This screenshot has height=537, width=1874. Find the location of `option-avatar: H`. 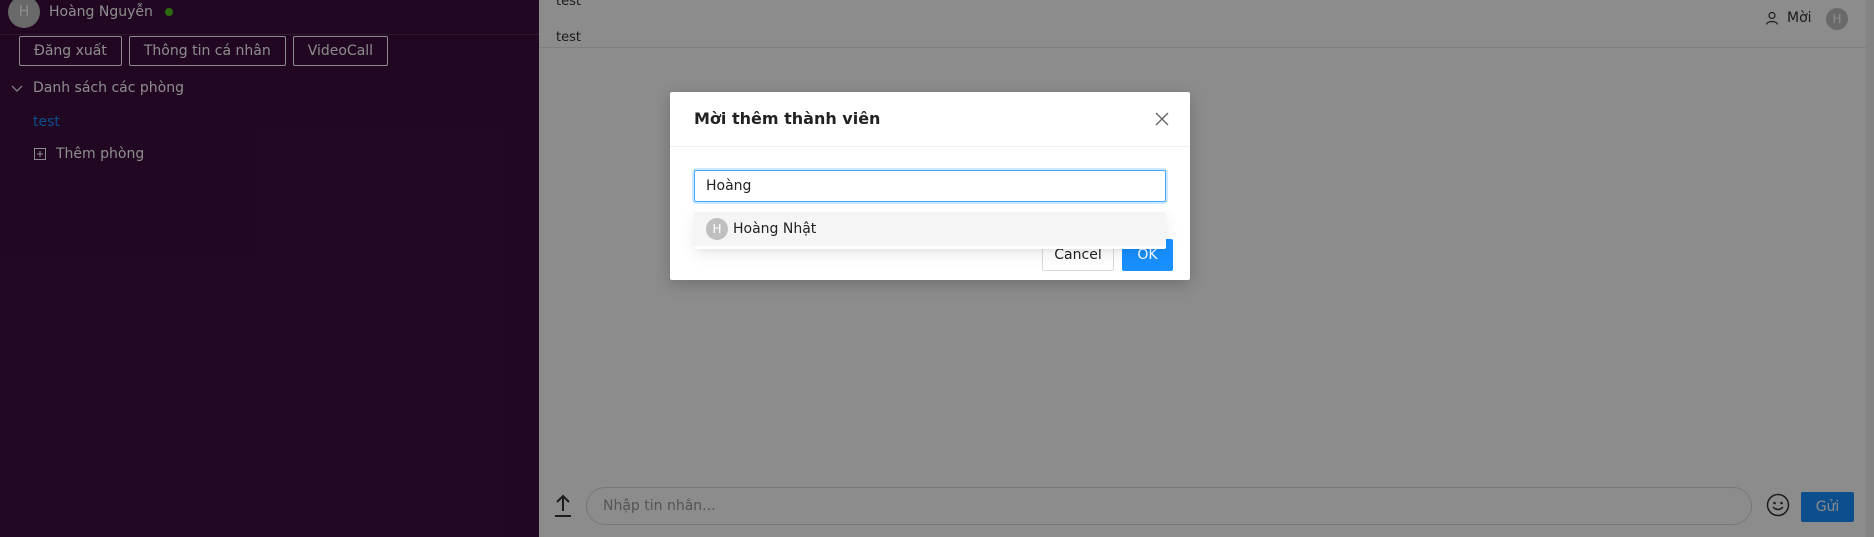

option-avatar: H is located at coordinates (717, 229).